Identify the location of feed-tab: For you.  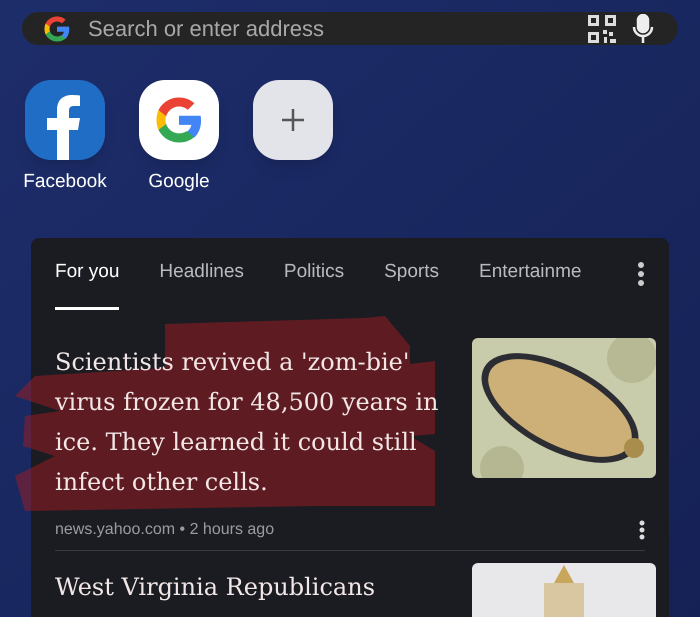
(107, 294).